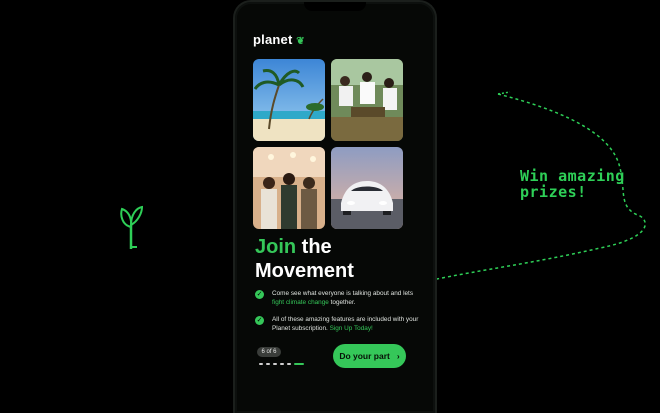 Image resolution: width=660 pixels, height=413 pixels. What do you see at coordinates (304, 259) in the screenshot?
I see `hero-title: Join the Movement` at bounding box center [304, 259].